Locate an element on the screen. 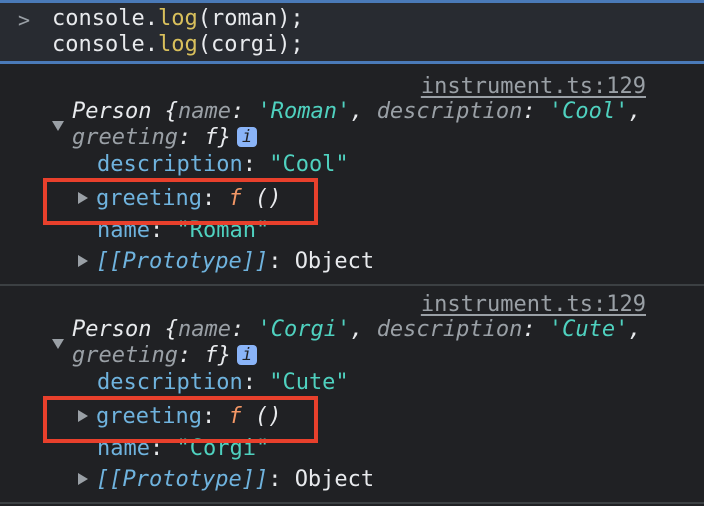 The height and width of the screenshot is (506, 704). property-description: description: "Cute" is located at coordinates (223, 382).